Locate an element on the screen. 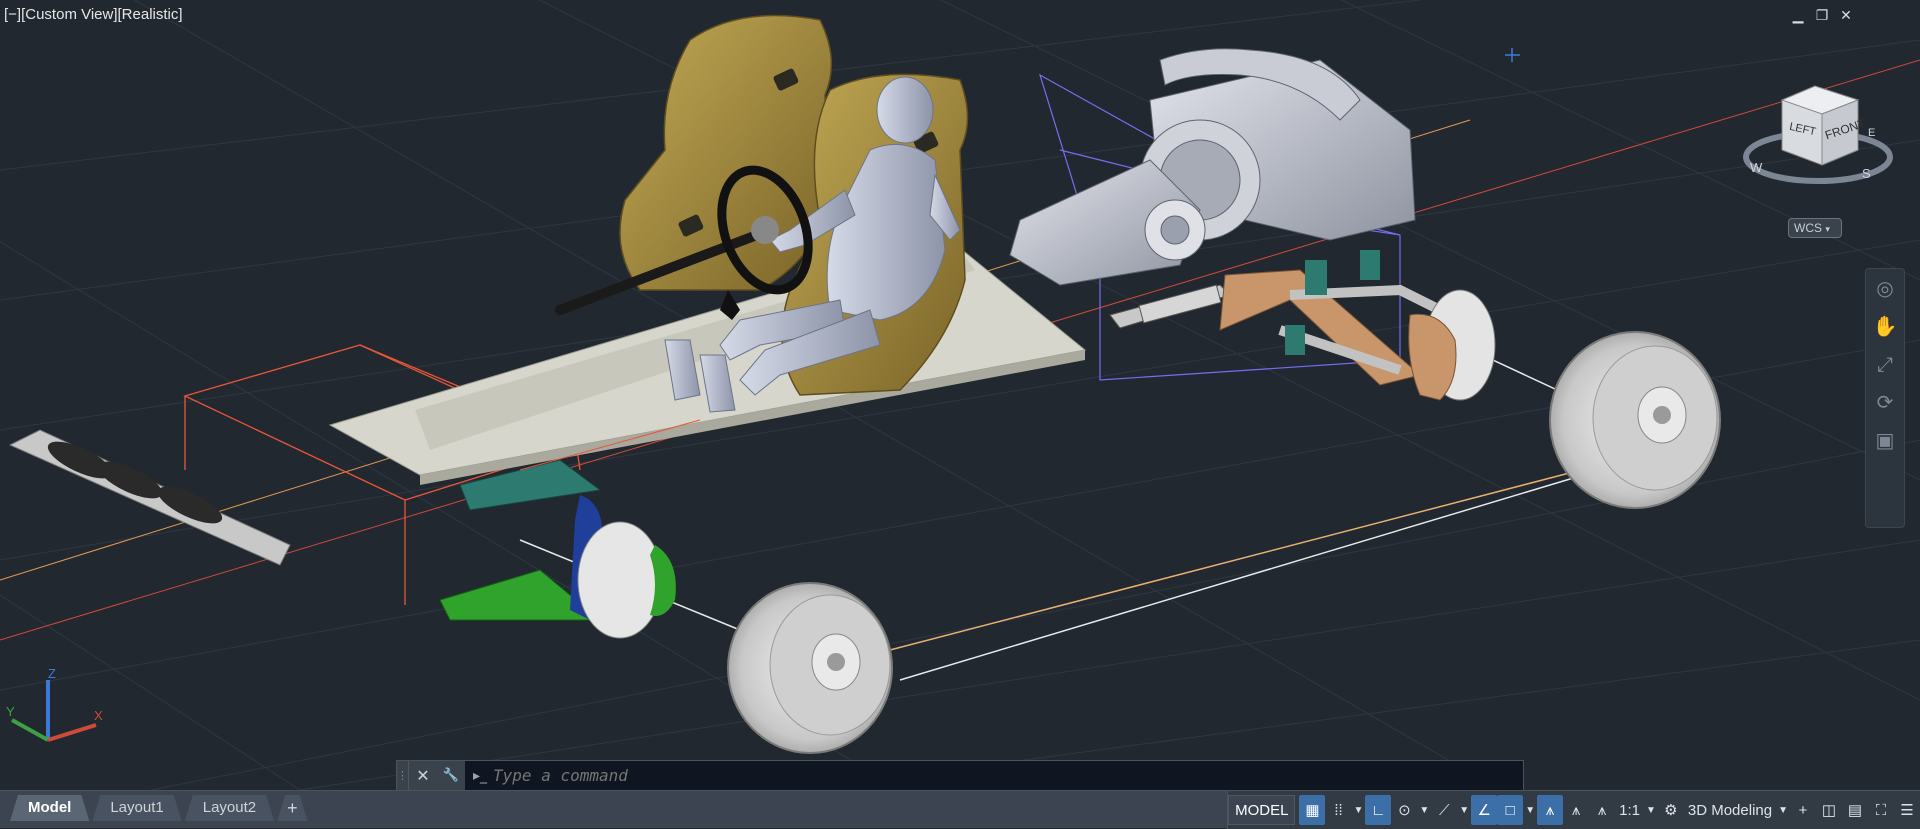 The image size is (1920, 829). viewport-controls-label: [−][Custom View][Realistic] is located at coordinates (93, 14).